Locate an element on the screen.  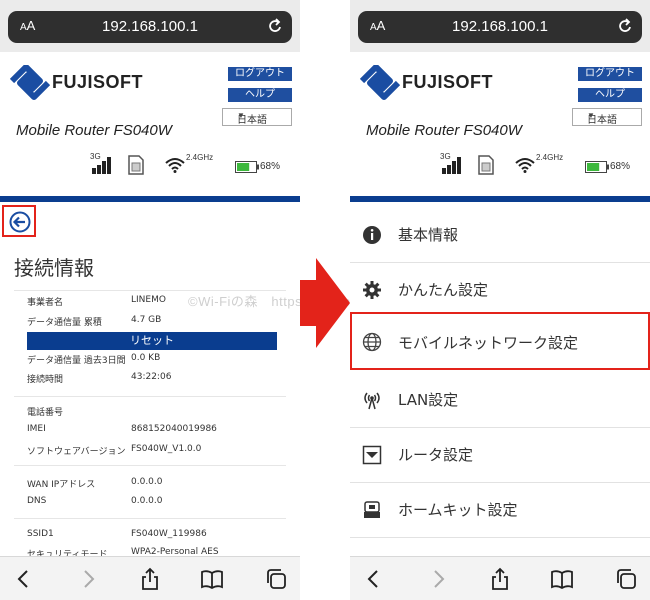
back-arrow-icon is located at coordinates (20, 222).